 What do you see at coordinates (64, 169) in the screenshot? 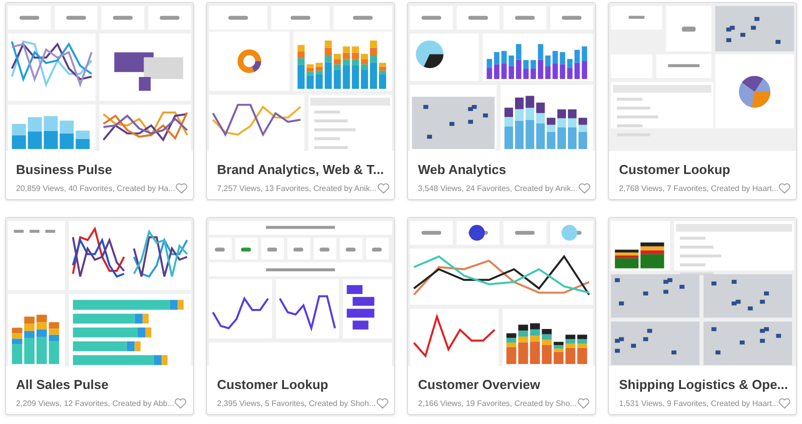
I see `dashboard-title: Business Pulse` at bounding box center [64, 169].